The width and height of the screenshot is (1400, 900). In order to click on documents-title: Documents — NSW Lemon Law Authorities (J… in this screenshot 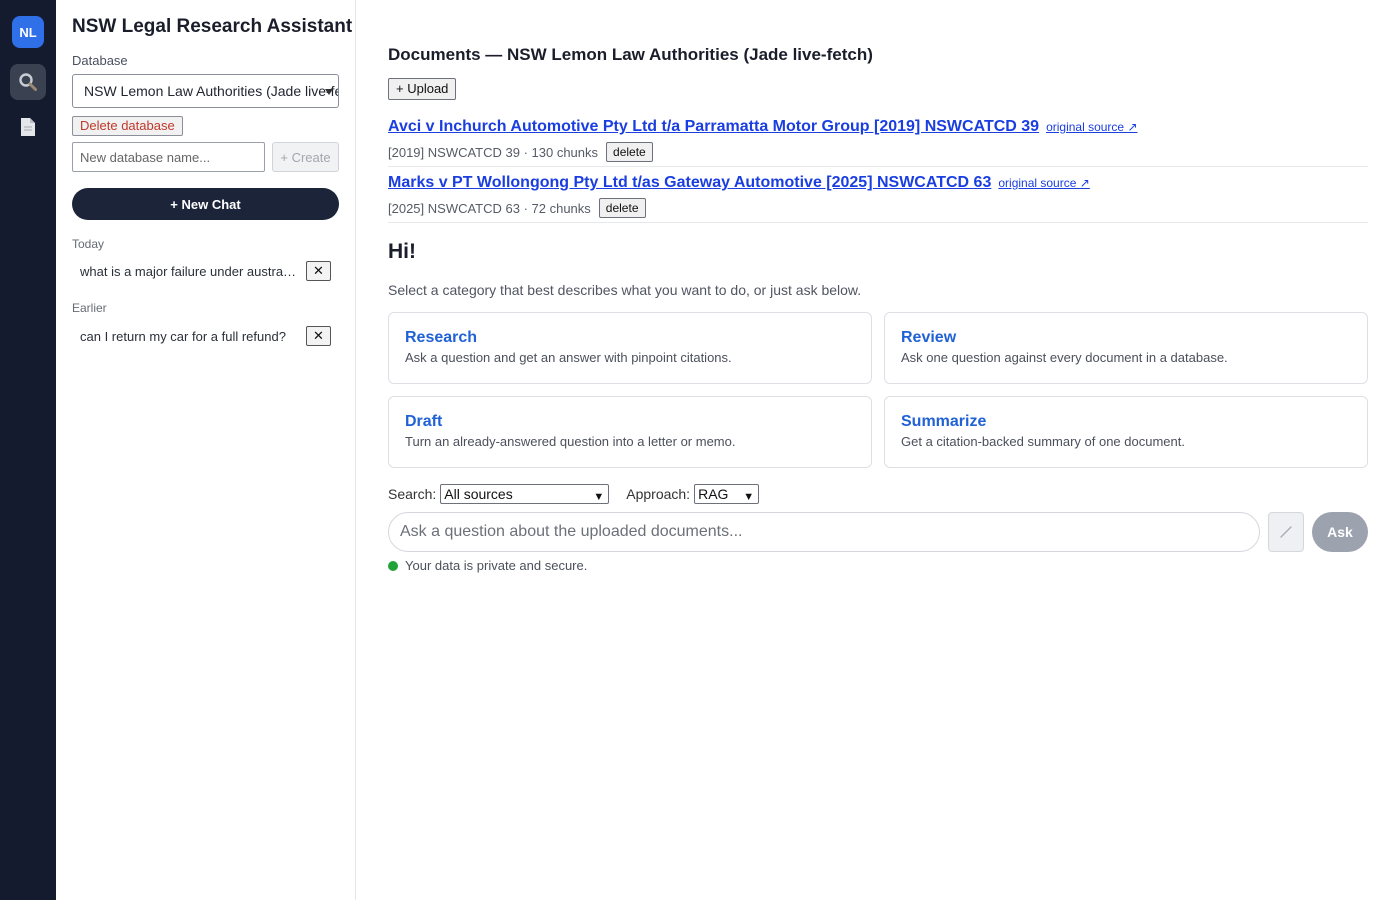, I will do `click(630, 54)`.